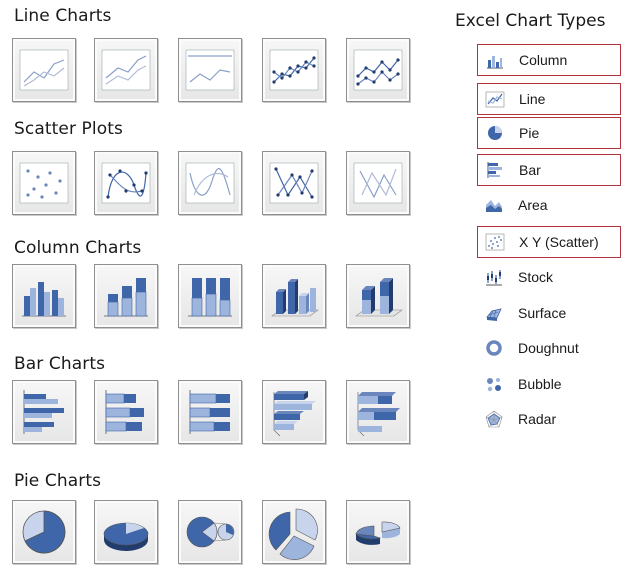 The image size is (624, 569). I want to click on chart-type-bar: Bar, so click(549, 170).